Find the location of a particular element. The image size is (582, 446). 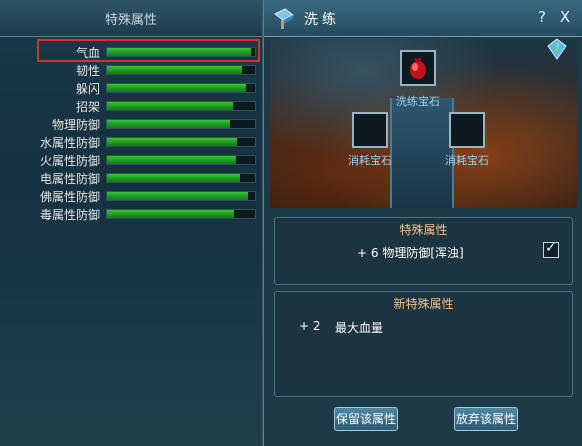

stat-row-physical-defense: 物理防御 is located at coordinates (131, 124).